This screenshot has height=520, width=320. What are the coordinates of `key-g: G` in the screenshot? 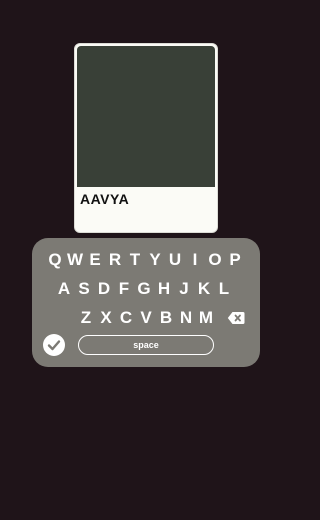 It's located at (144, 289).